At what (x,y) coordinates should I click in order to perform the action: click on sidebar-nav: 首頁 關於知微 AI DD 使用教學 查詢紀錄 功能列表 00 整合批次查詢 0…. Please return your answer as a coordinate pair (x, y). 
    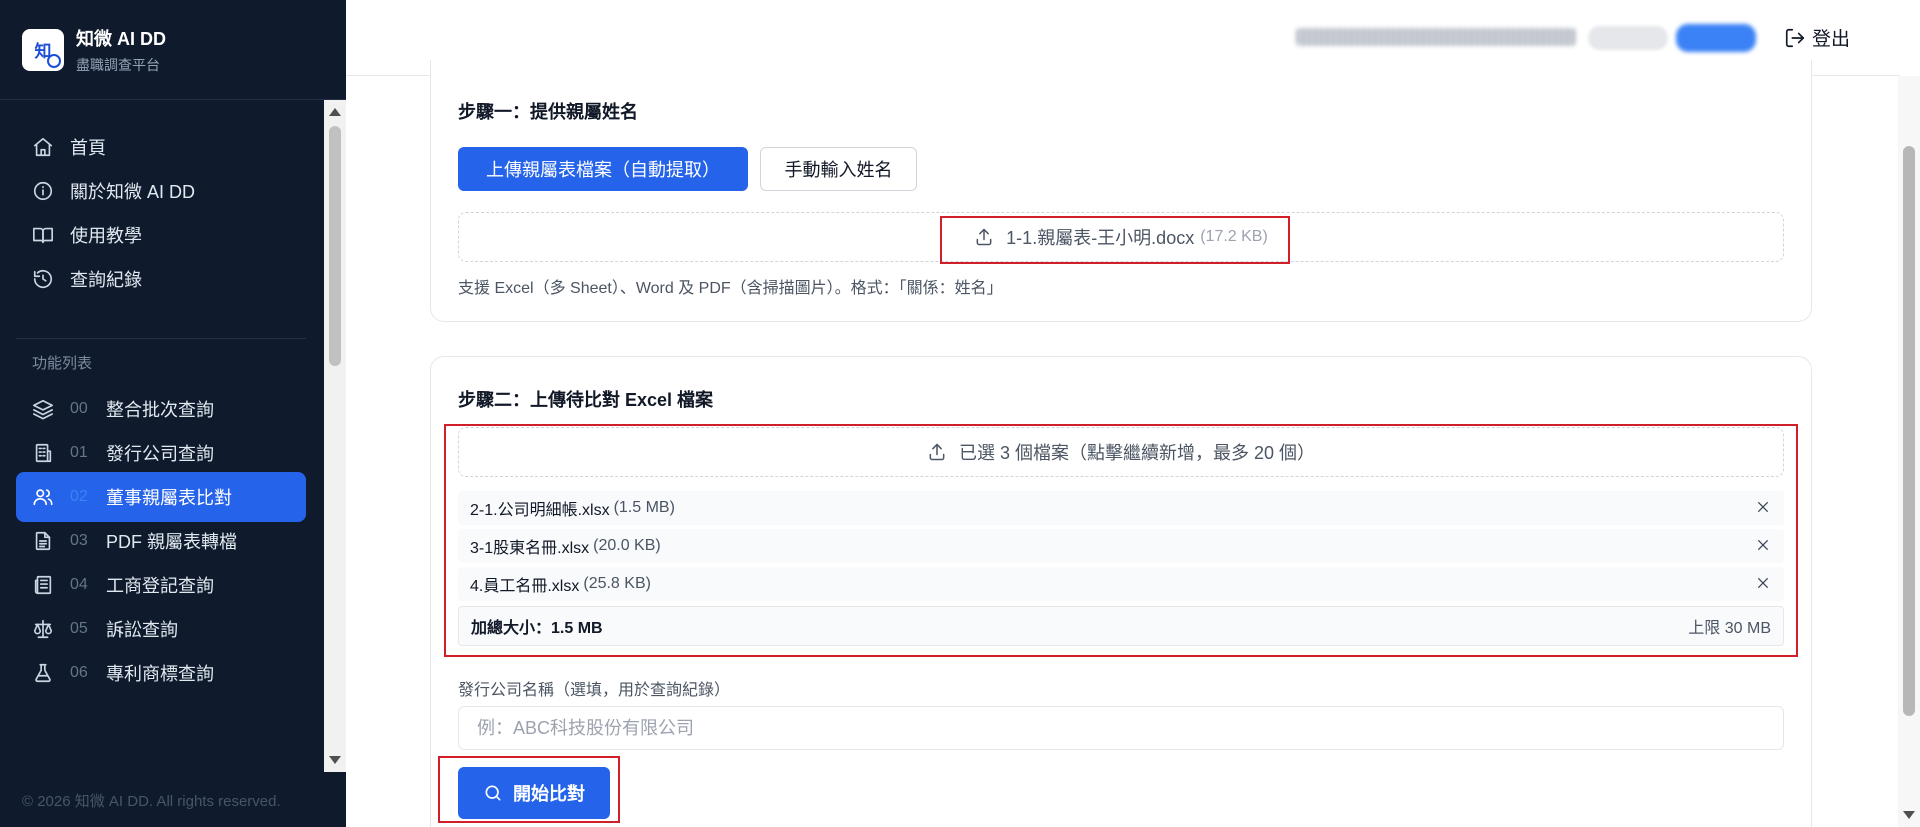
    Looking at the image, I should click on (162, 436).